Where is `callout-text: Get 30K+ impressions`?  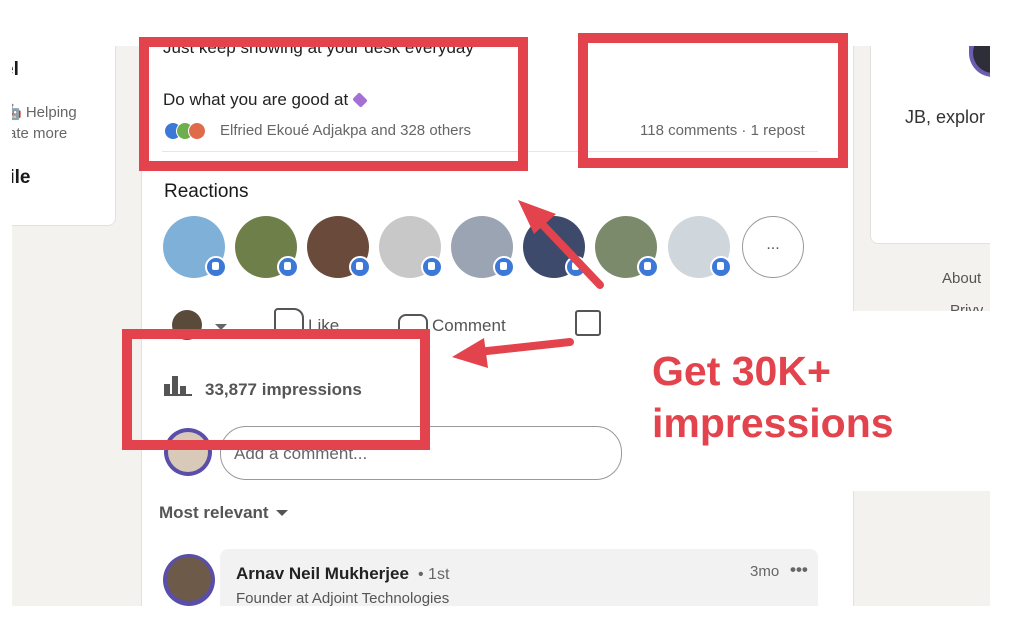 callout-text: Get 30K+ impressions is located at coordinates (773, 397).